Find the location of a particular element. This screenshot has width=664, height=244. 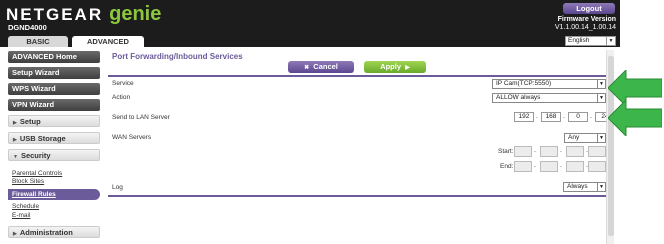

sidebar-sub-label: Firewall Rules is located at coordinates (34, 194).